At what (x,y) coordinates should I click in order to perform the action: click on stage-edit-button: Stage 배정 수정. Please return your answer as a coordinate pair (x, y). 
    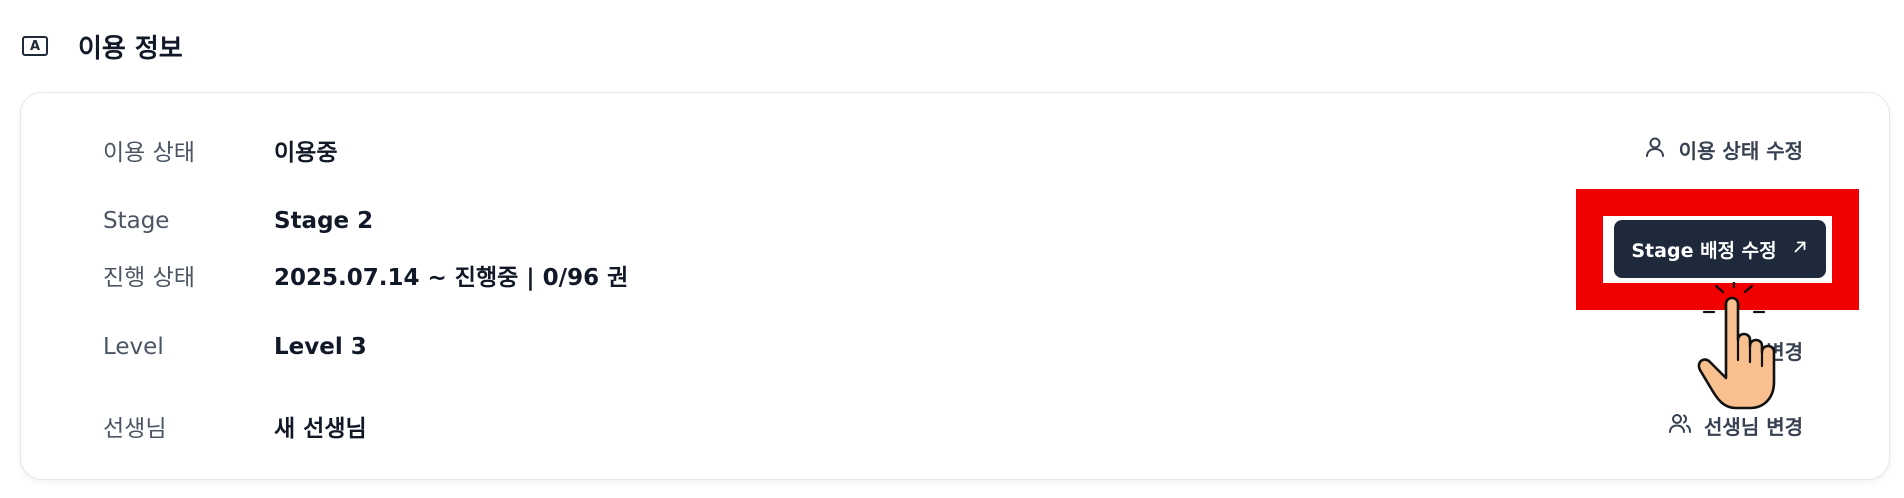
    Looking at the image, I should click on (1720, 249).